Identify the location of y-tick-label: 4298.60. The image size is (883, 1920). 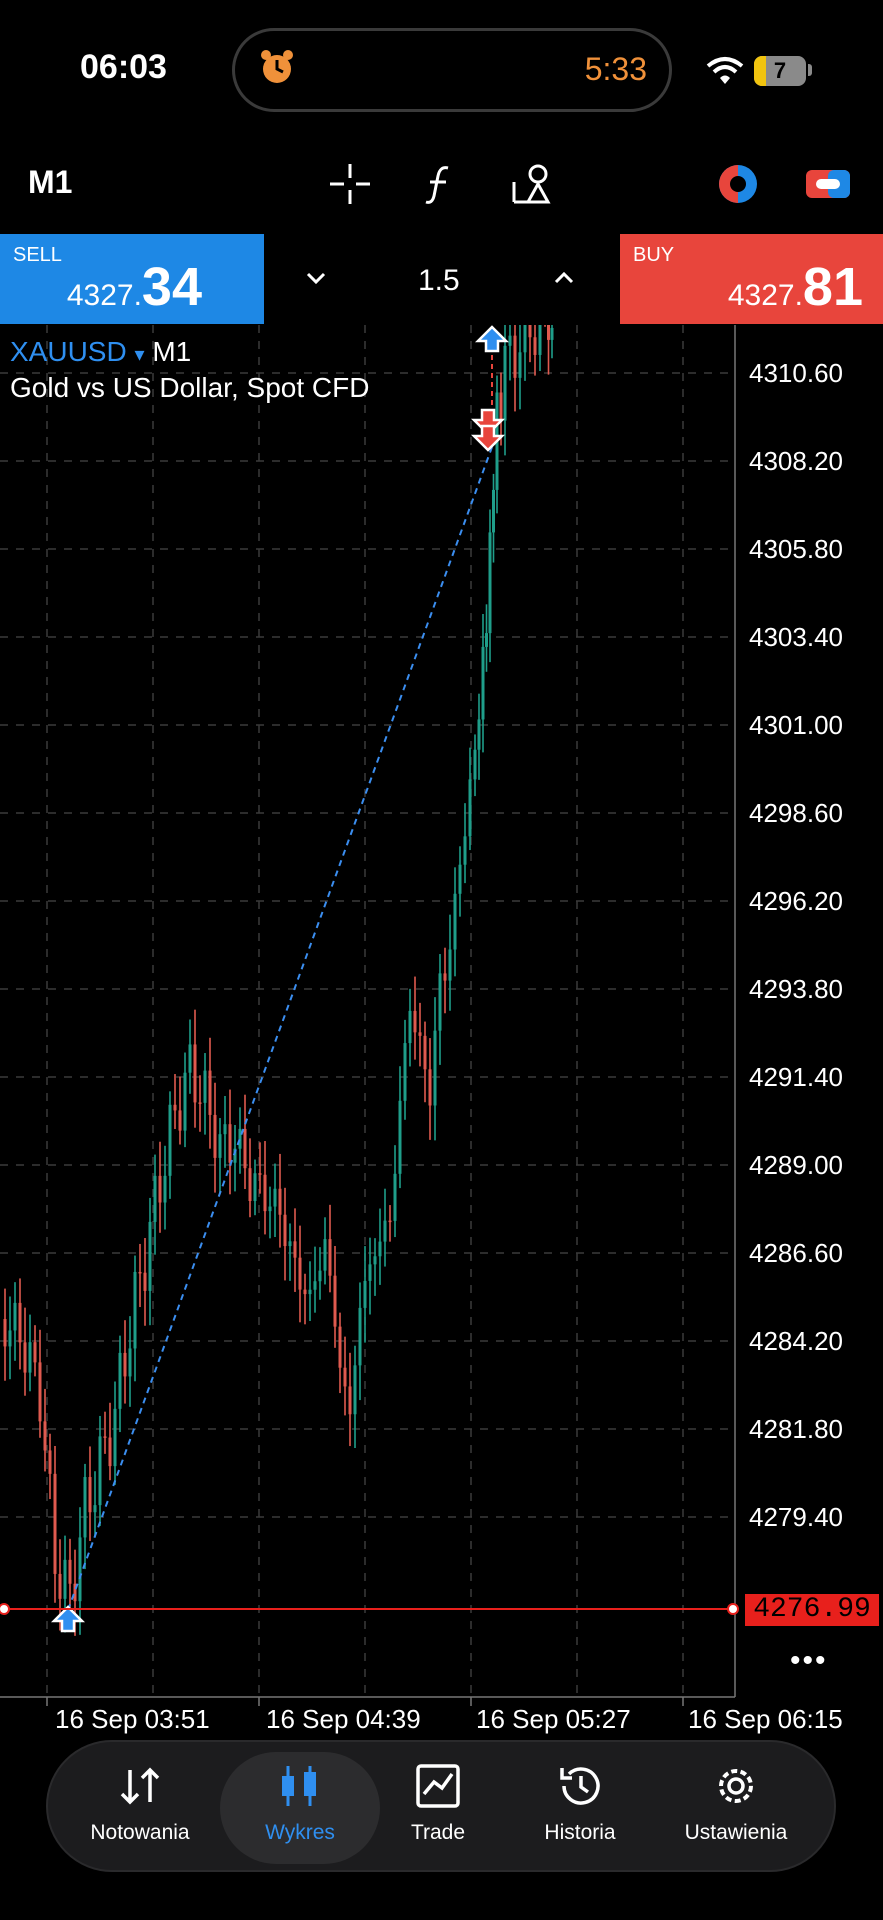
(796, 813).